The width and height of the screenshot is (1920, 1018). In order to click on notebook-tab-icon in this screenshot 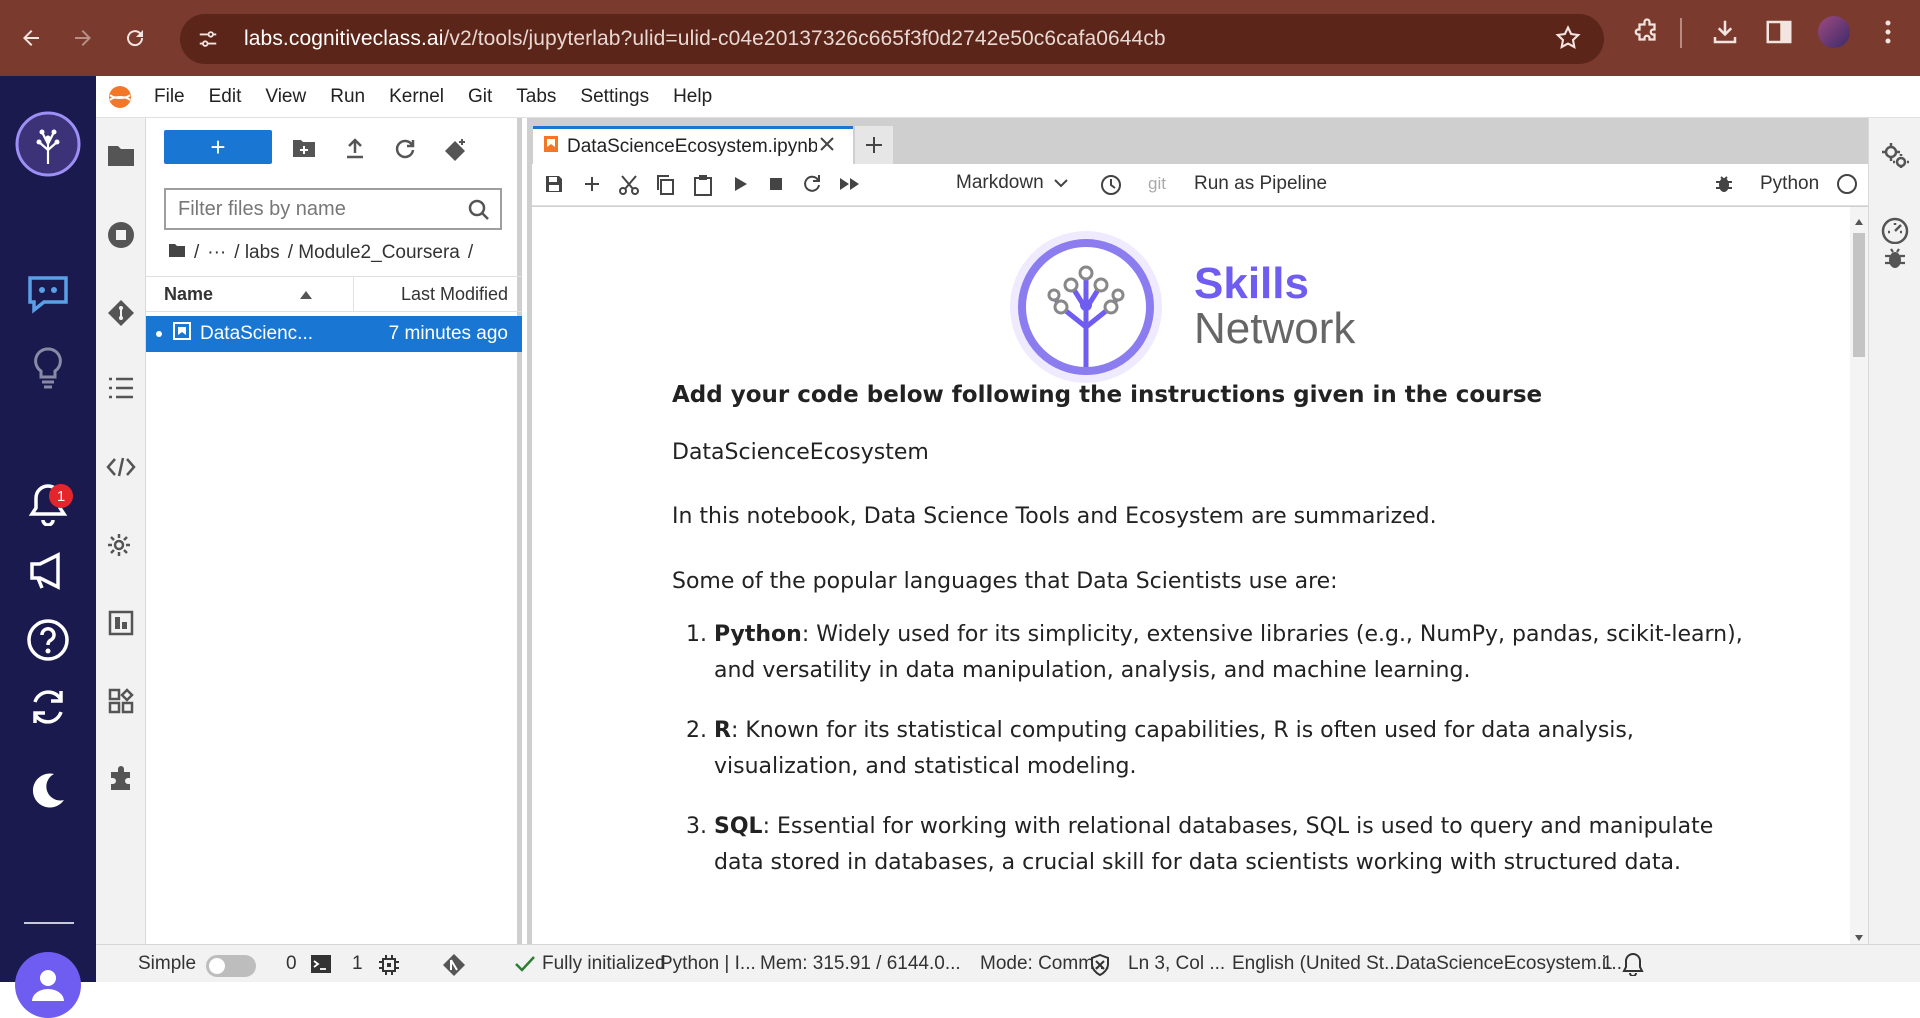, I will do `click(551, 147)`.